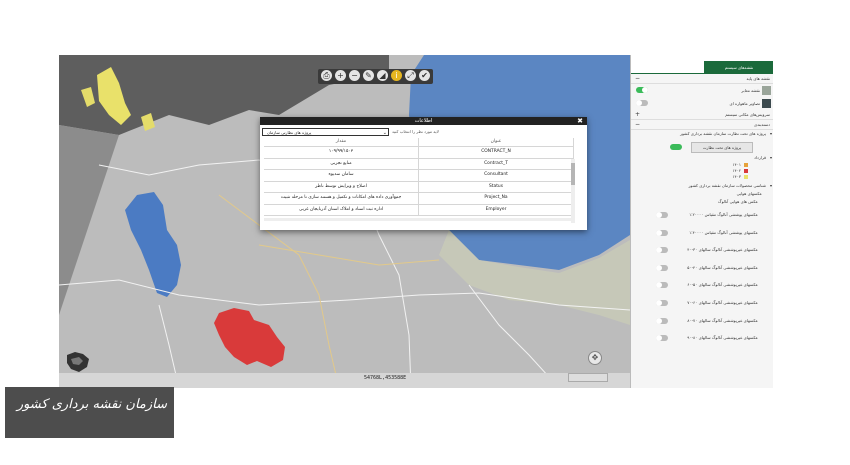 The width and height of the screenshot is (850, 465). I want to click on row-value: منابع تجربی, so click(341, 163).